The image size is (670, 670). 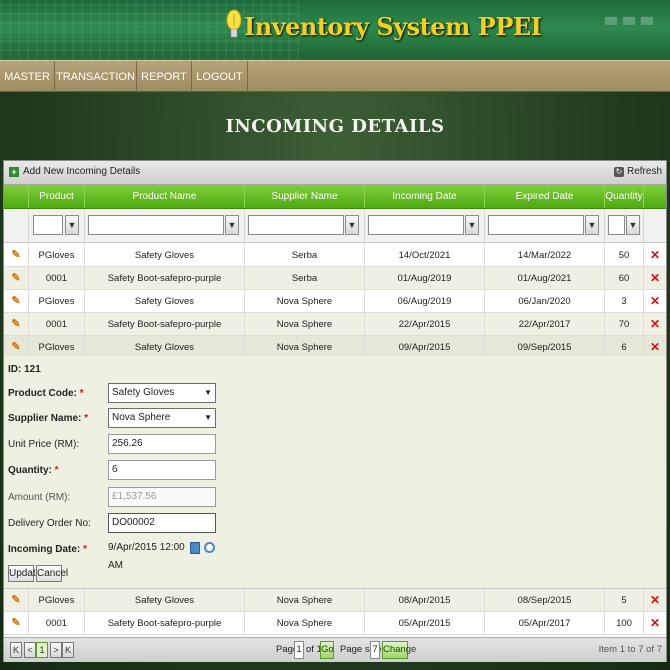 I want to click on last-page-icon: K, so click(x=68, y=650).